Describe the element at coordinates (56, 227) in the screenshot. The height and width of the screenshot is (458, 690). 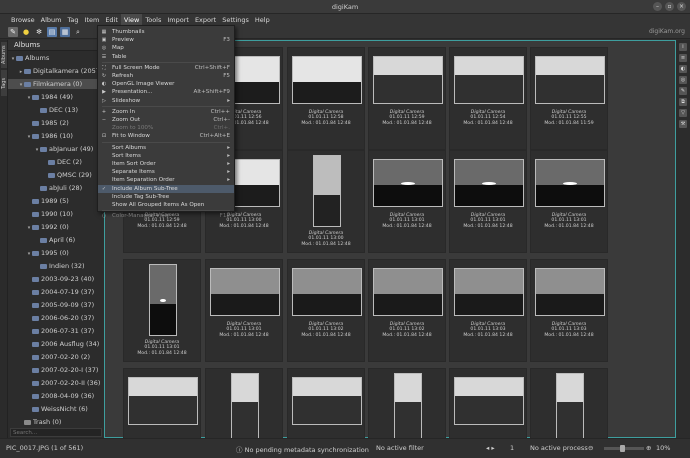
I see `album-tree-item: ▾ 1992 (0)` at that location.